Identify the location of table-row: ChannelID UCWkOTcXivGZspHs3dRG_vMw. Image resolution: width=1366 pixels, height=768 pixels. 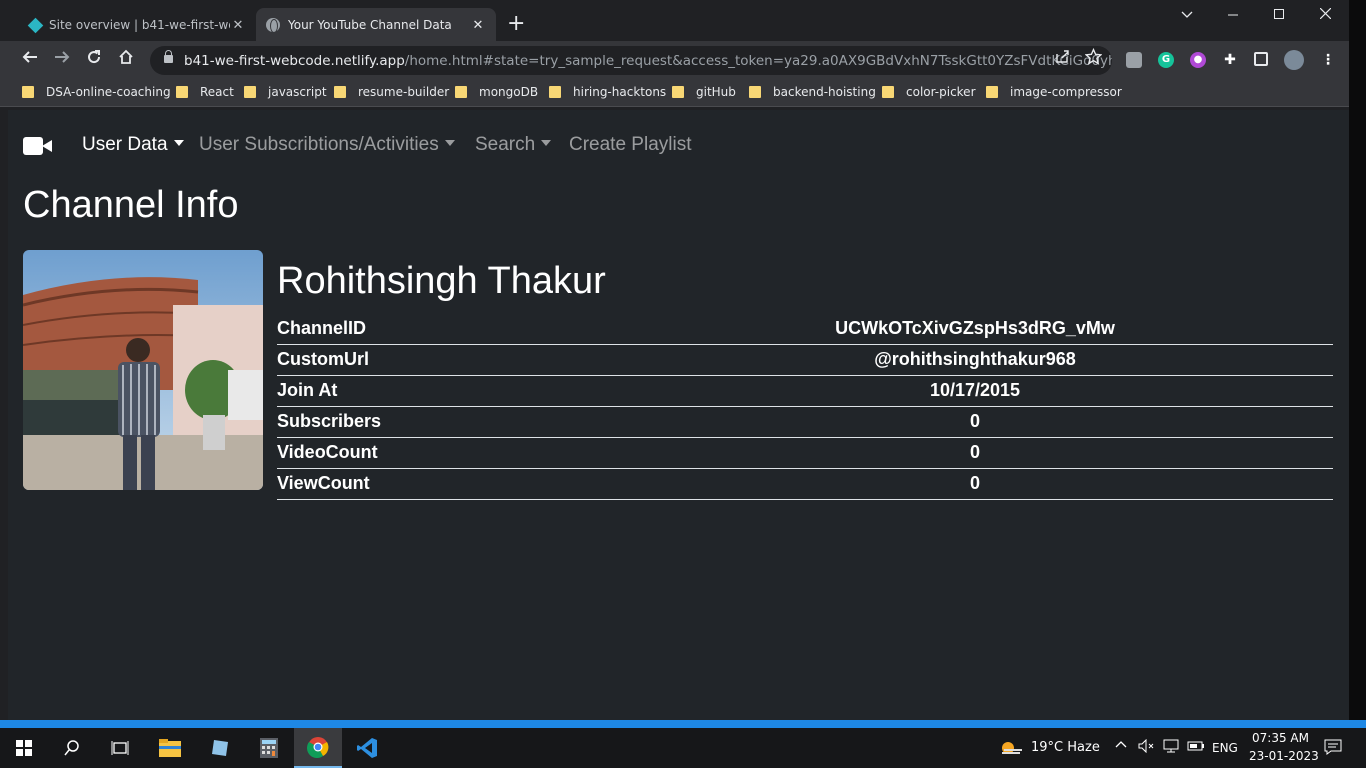
(805, 329).